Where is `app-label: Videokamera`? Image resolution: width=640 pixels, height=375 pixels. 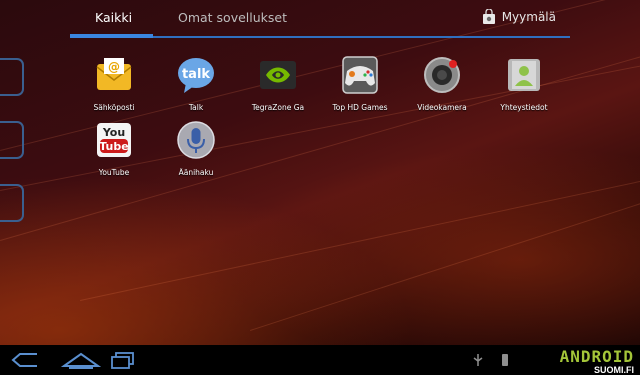 app-label: Videokamera is located at coordinates (442, 107).